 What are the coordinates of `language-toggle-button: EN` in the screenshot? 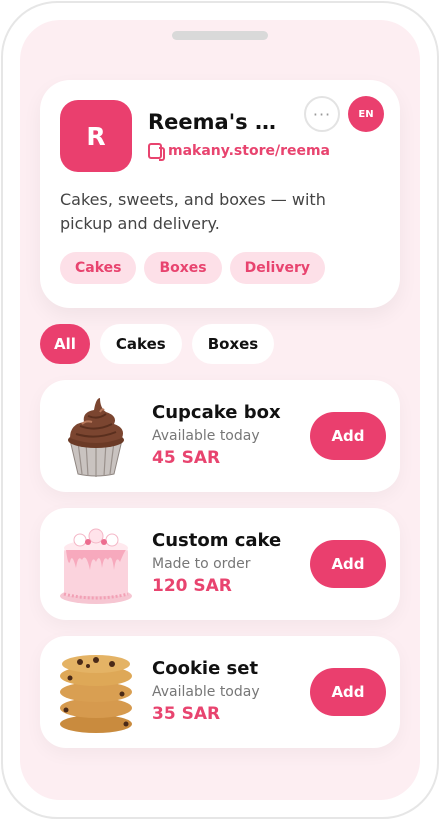 It's located at (366, 114).